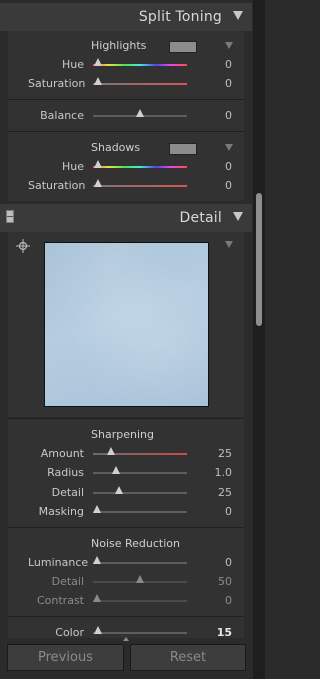 This screenshot has height=679, width=320. What do you see at coordinates (140, 186) in the screenshot?
I see `shadows-saturation-slider` at bounding box center [140, 186].